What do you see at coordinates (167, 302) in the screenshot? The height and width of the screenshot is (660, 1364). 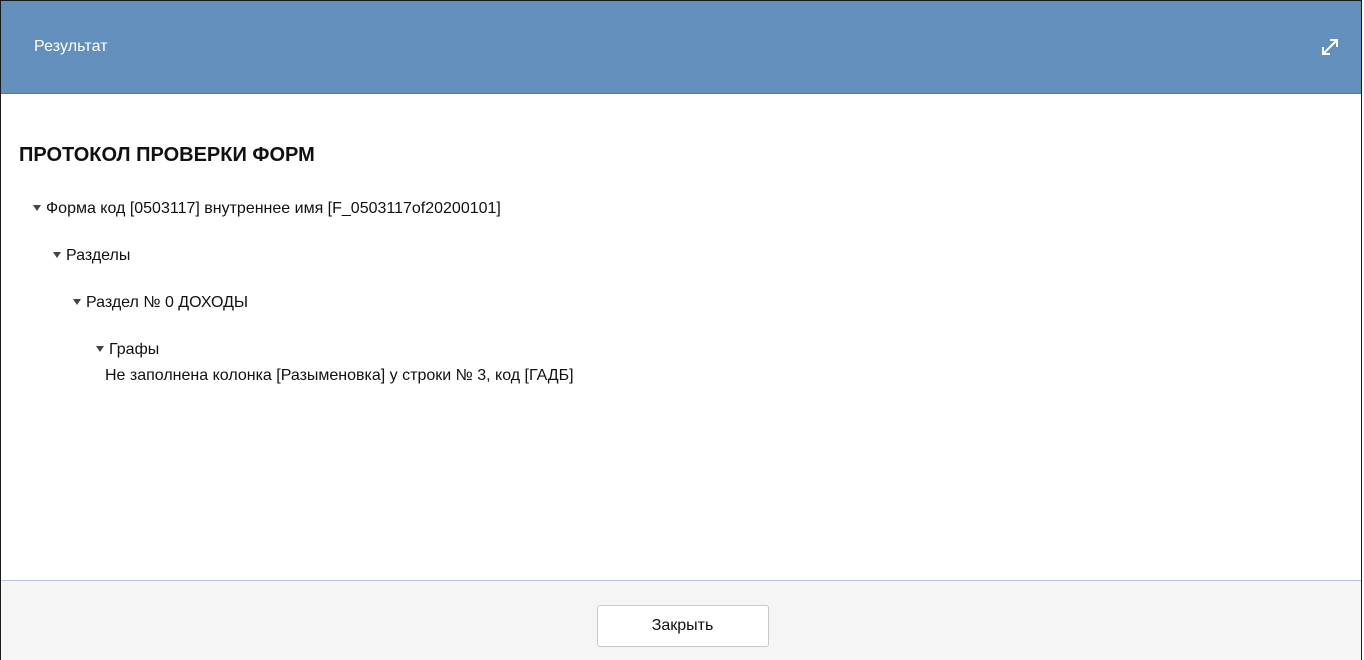 I see `tree-node-section-label: Раздел № 0 ДОХОДЫ` at bounding box center [167, 302].